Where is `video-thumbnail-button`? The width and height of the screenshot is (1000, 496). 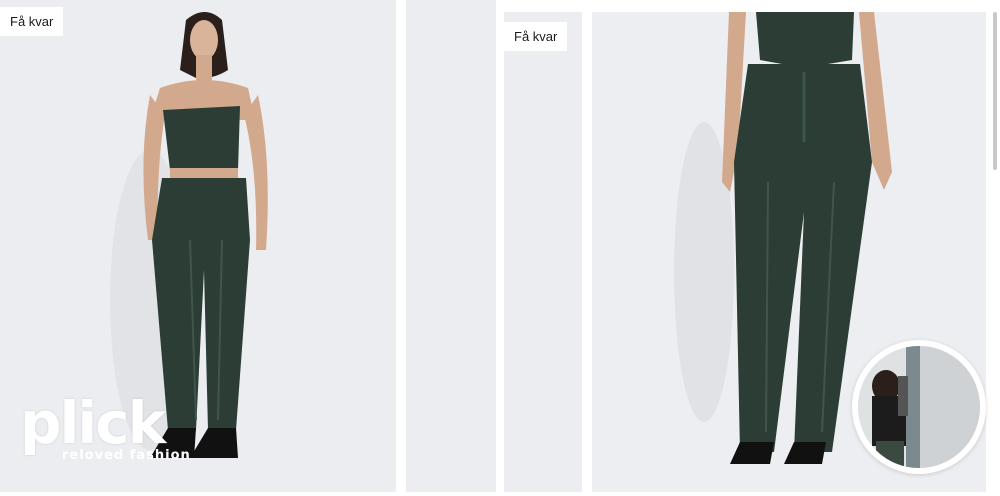 video-thumbnail-button is located at coordinates (919, 407).